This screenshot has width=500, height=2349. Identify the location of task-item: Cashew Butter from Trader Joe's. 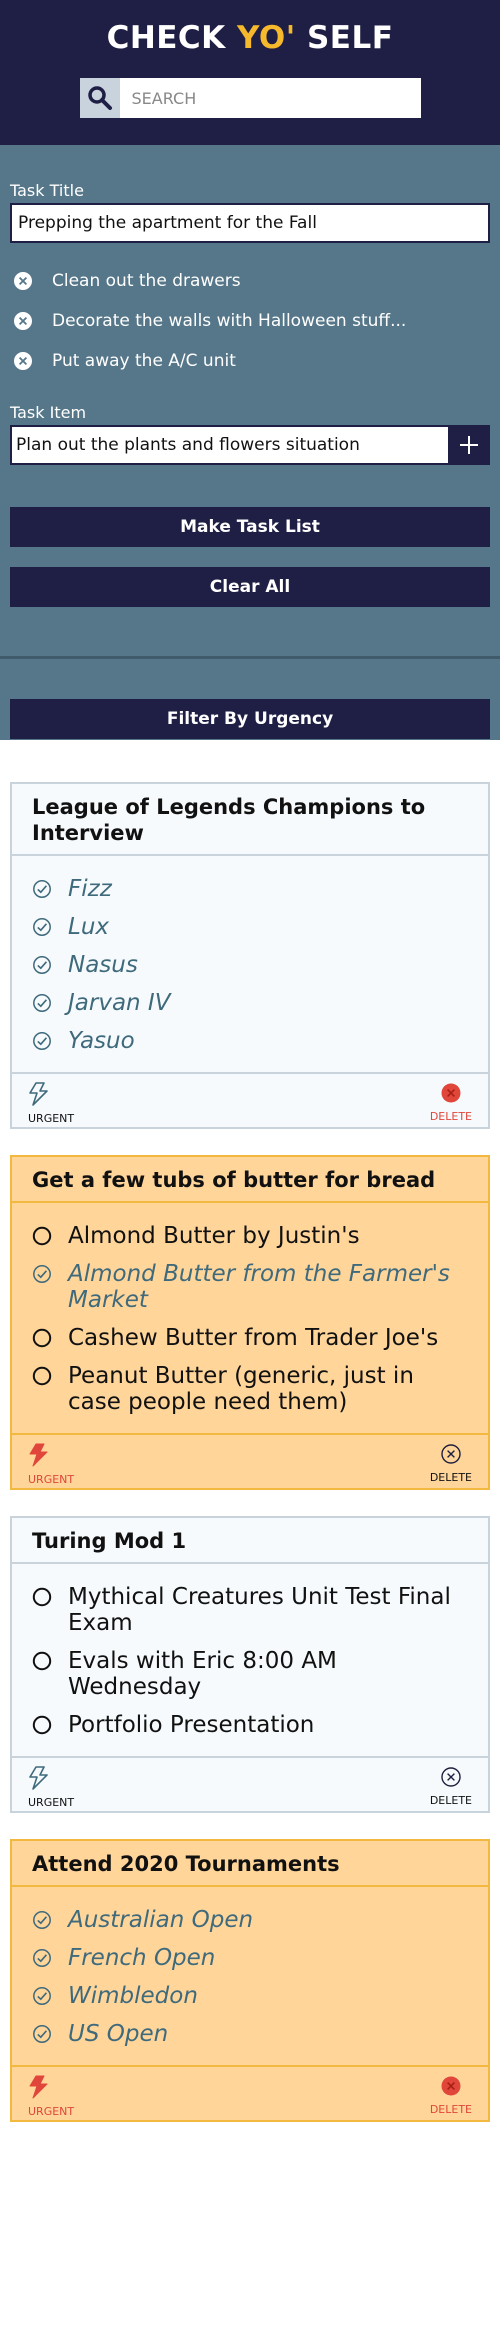
(250, 1338).